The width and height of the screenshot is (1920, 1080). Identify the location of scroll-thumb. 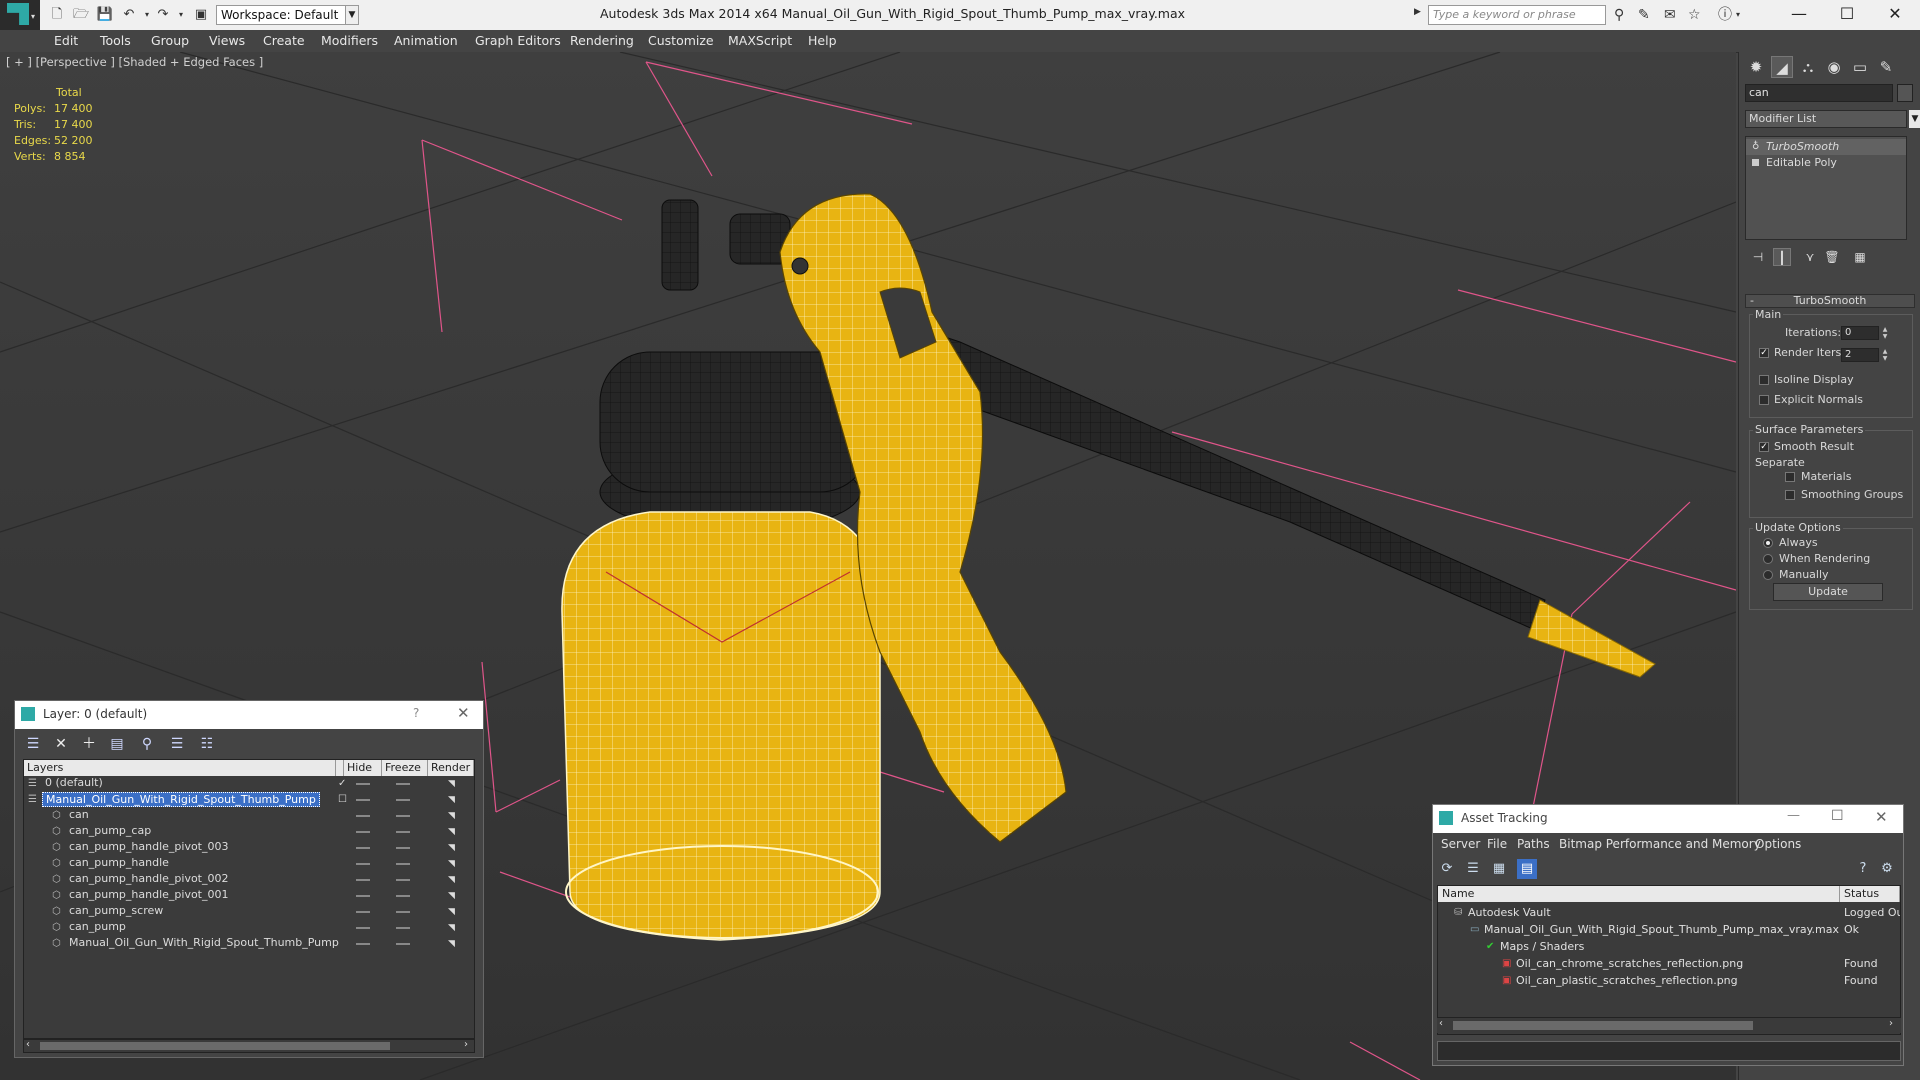
(215, 1046).